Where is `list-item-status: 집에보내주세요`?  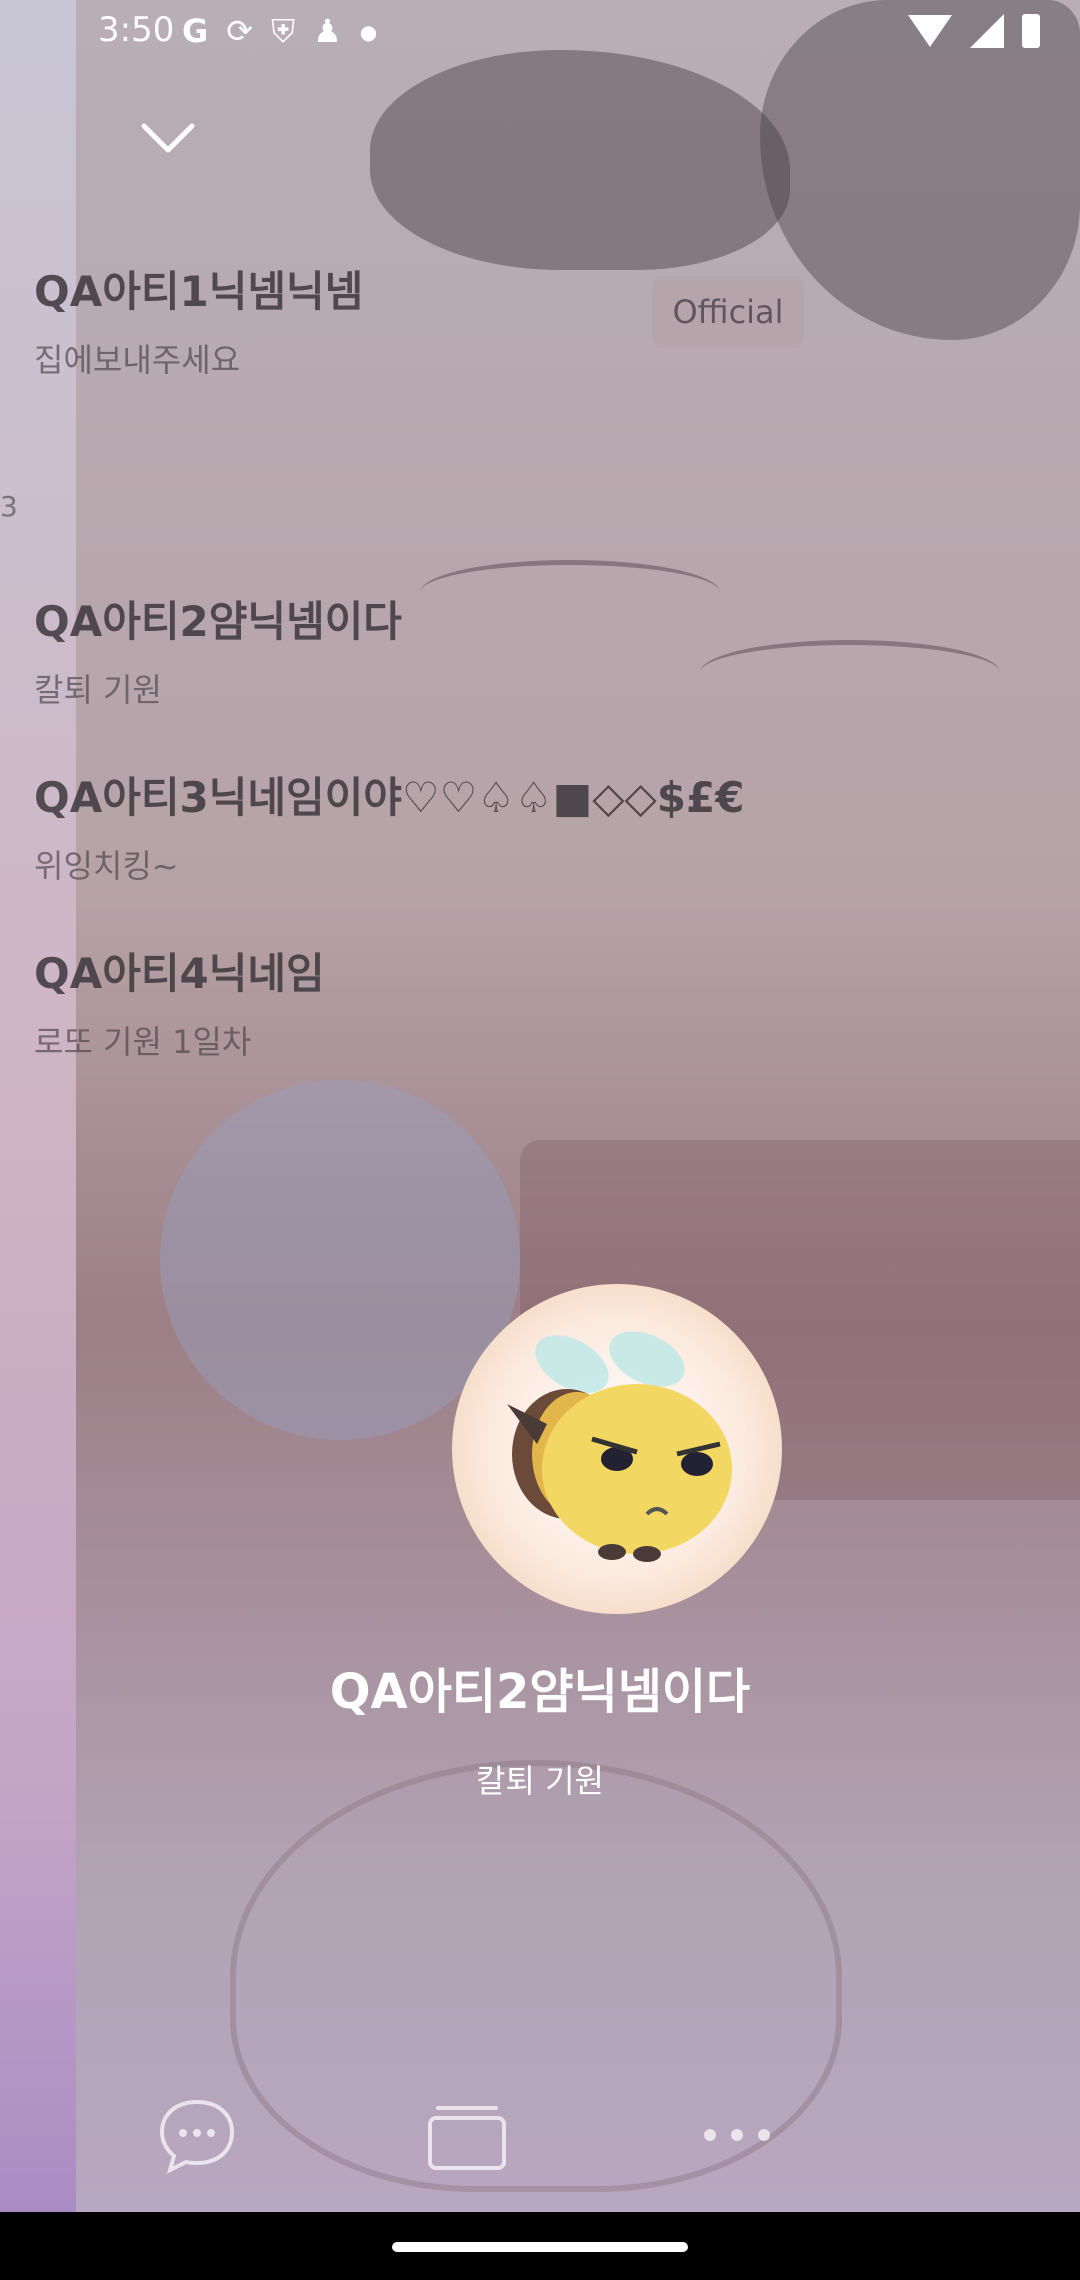
list-item-status: 집에보내주세요 is located at coordinates (137, 360).